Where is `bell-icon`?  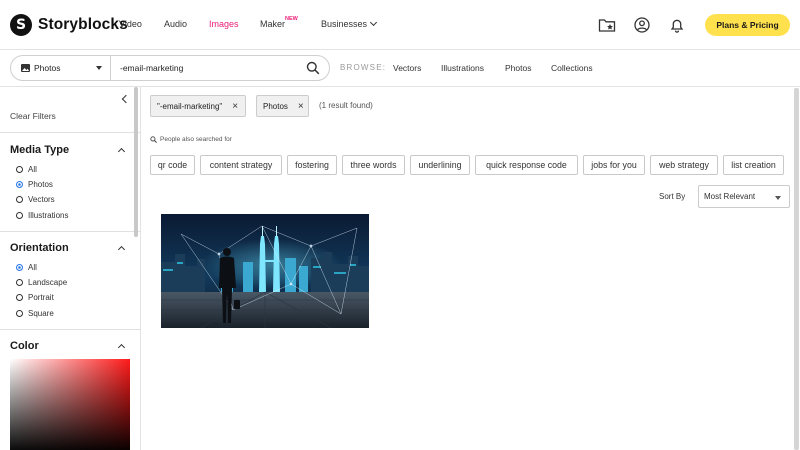 bell-icon is located at coordinates (677, 25).